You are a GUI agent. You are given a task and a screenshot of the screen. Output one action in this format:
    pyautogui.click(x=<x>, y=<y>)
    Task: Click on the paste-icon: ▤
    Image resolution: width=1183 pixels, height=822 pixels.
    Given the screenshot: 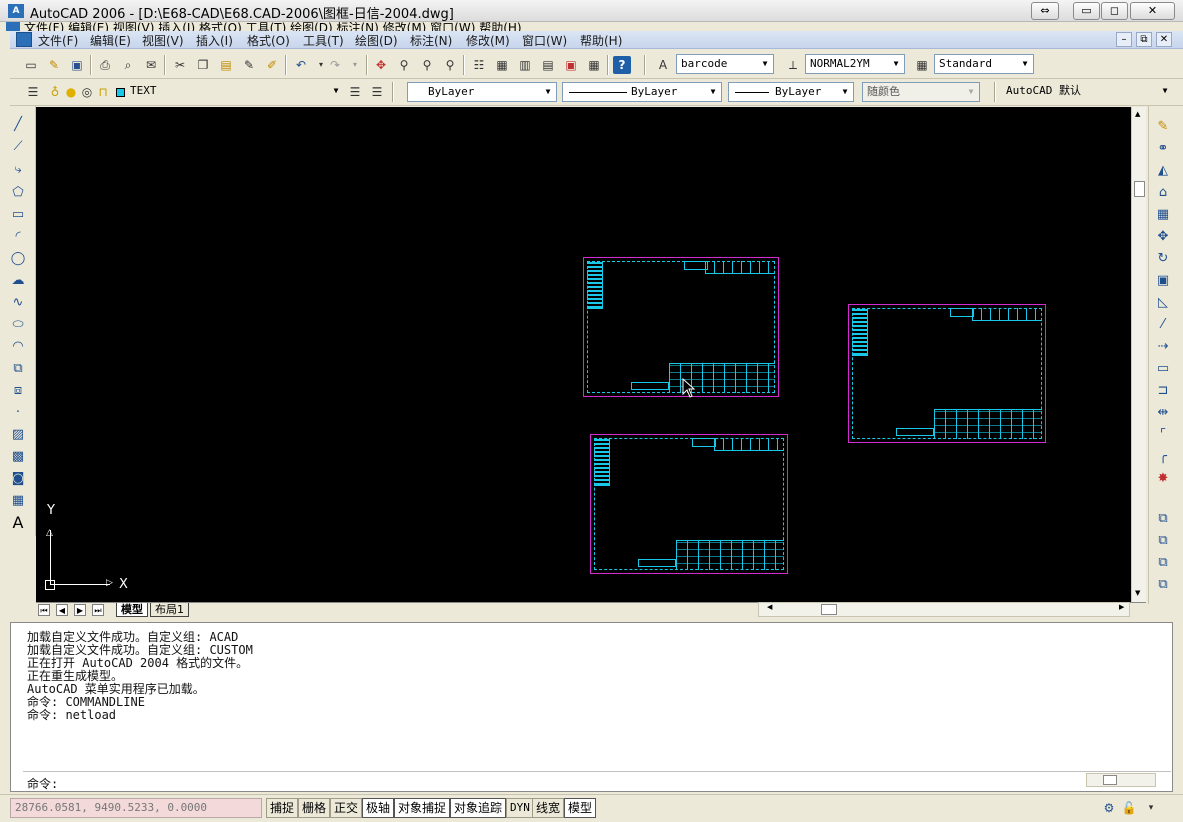 What is the action you would take?
    pyautogui.click(x=226, y=65)
    